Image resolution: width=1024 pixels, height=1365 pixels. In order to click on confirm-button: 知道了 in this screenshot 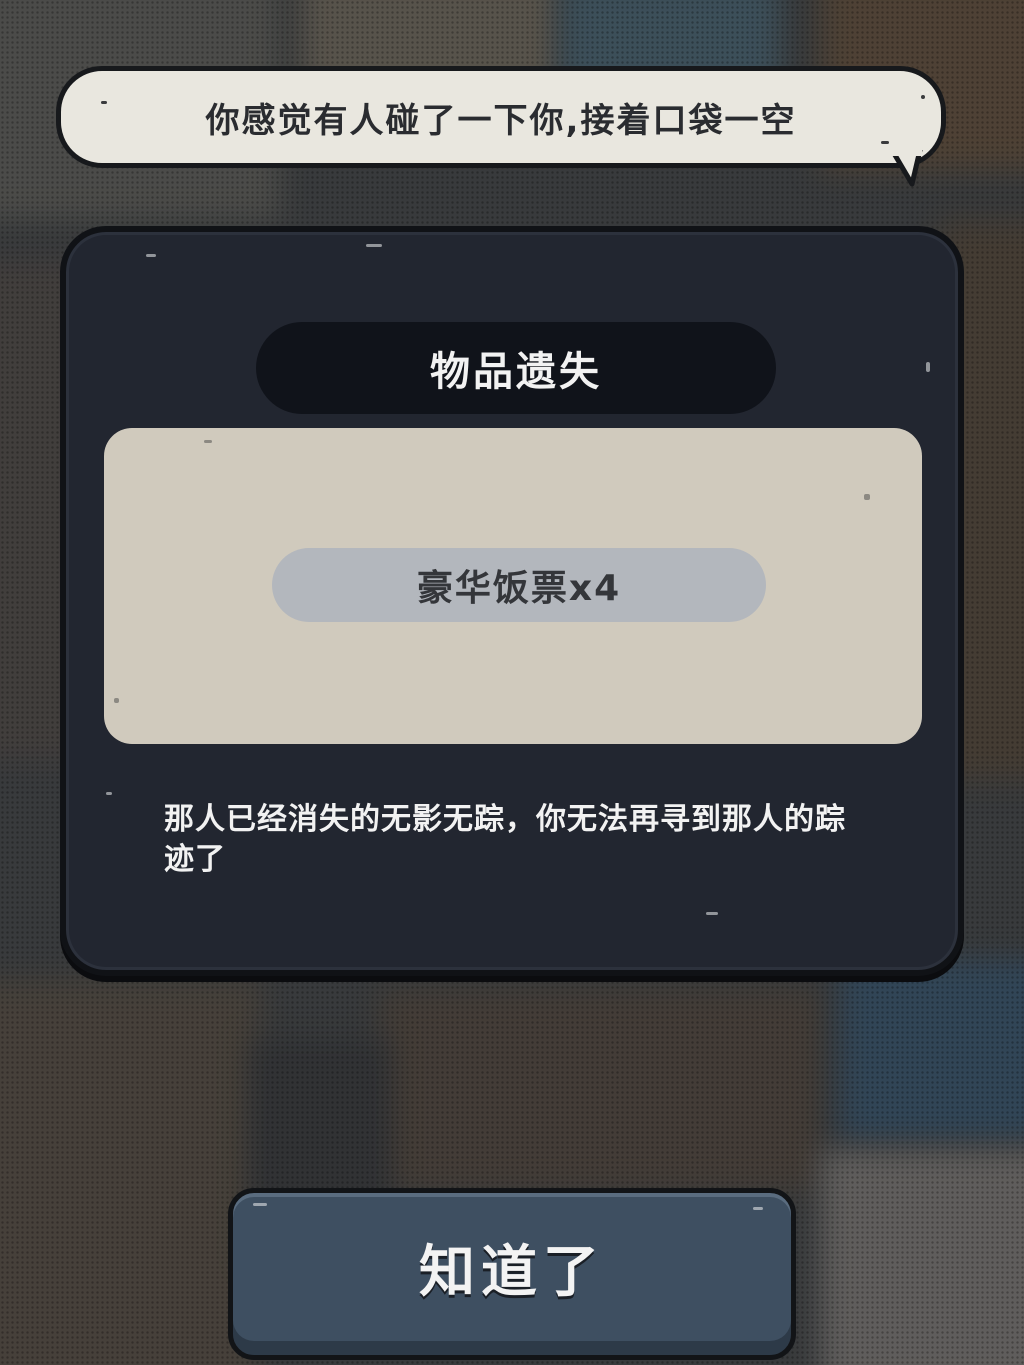, I will do `click(512, 1274)`.